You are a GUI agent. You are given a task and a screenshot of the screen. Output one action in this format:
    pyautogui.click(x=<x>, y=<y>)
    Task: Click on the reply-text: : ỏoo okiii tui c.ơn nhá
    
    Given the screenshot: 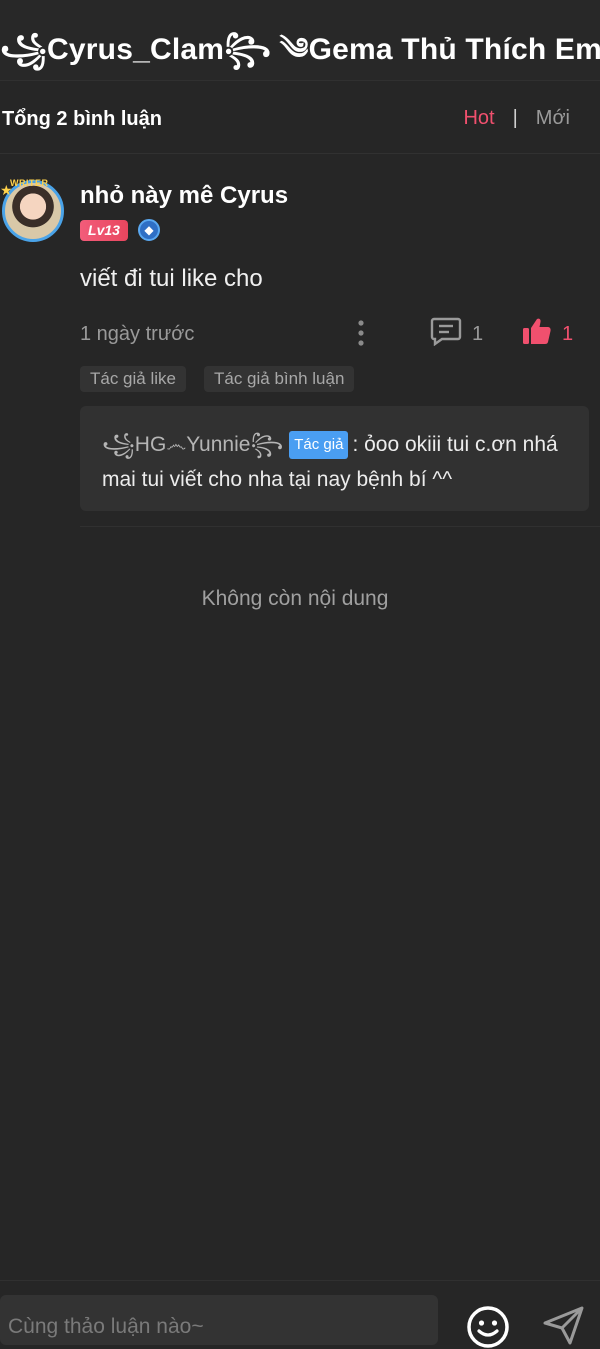 What is the action you would take?
    pyautogui.click(x=455, y=444)
    